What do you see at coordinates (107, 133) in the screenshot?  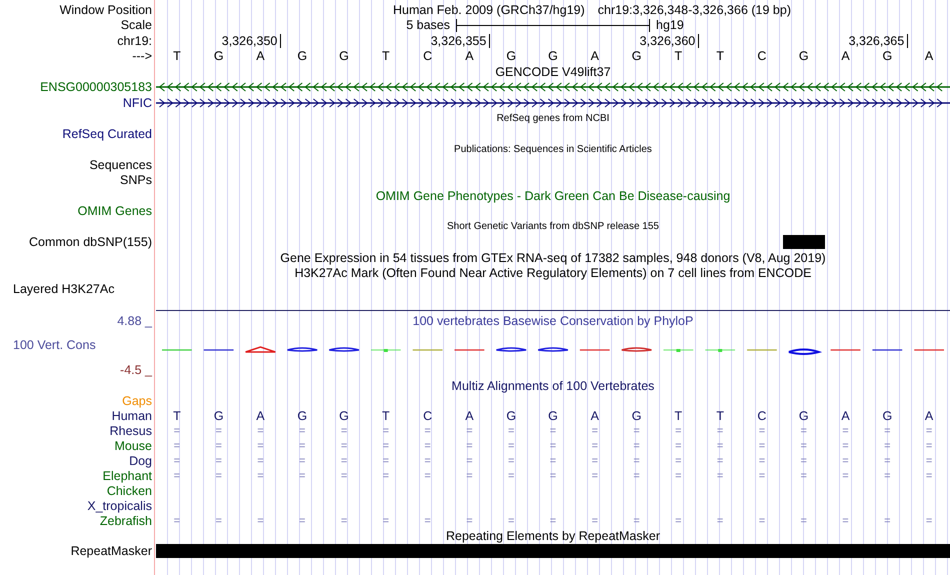 I see `track-label: RefSeq Curated` at bounding box center [107, 133].